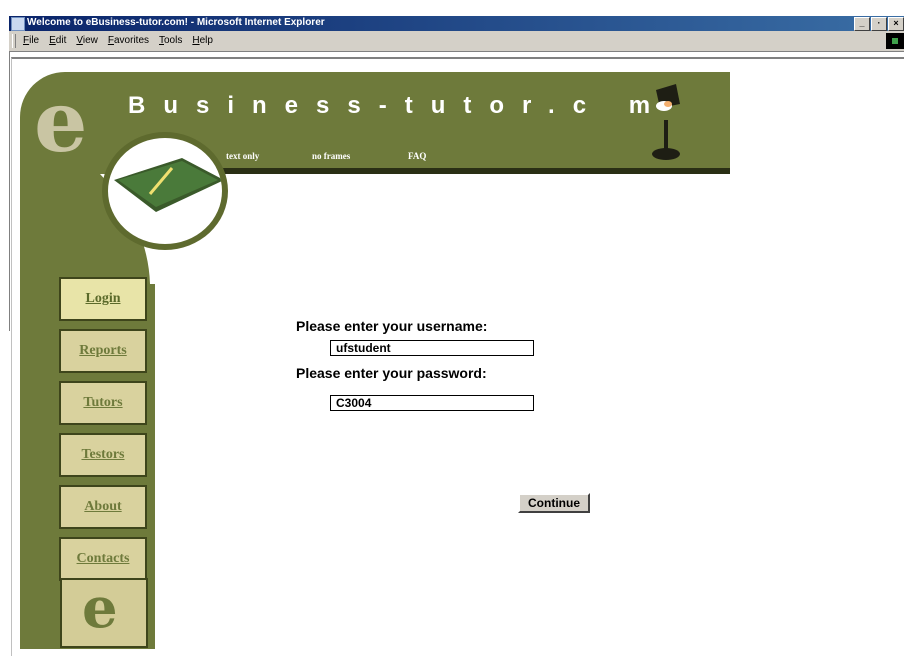 The image size is (904, 656). I want to click on link-text-only: text only, so click(269, 156).